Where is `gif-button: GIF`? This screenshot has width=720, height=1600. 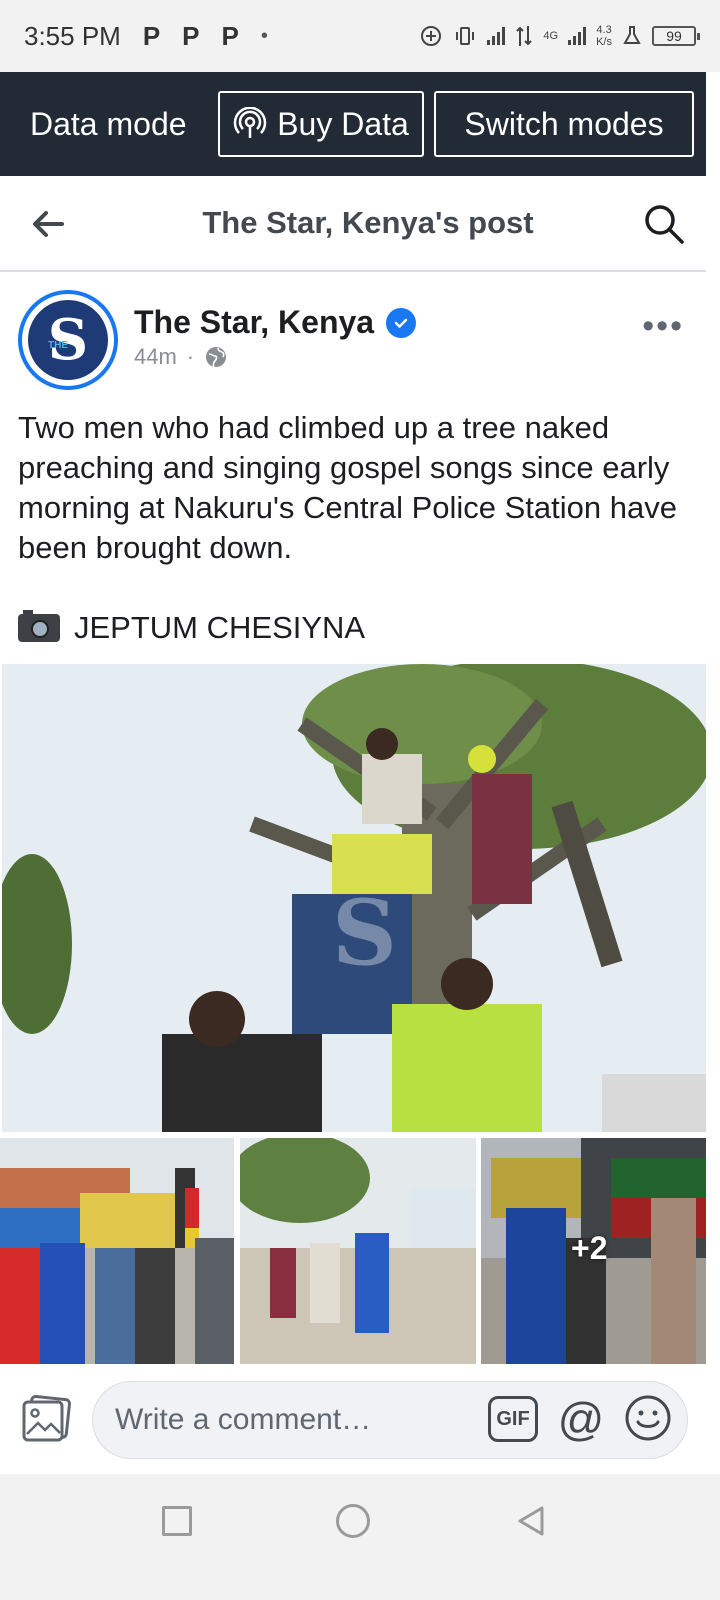 gif-button: GIF is located at coordinates (513, 1419).